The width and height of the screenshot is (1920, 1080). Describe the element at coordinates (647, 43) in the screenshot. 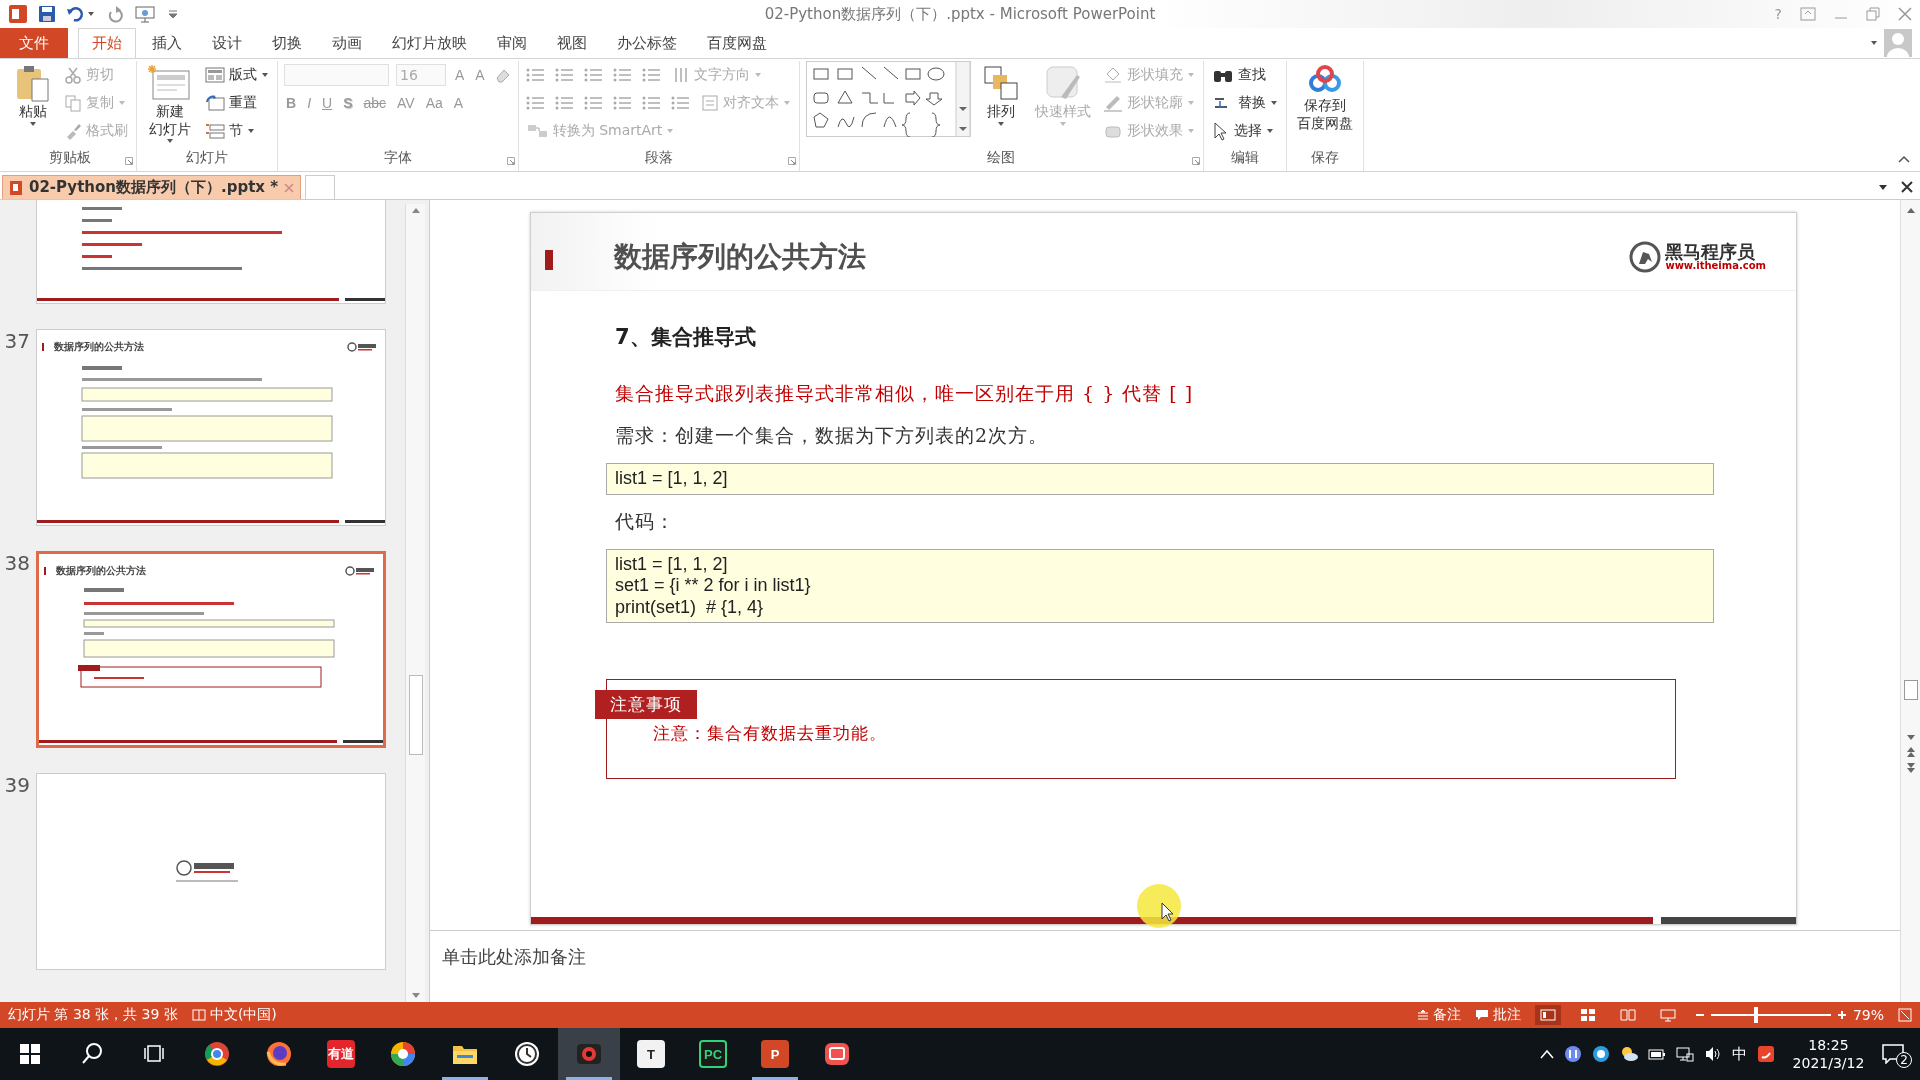

I see `ribbon-tab: 办公标签` at that location.